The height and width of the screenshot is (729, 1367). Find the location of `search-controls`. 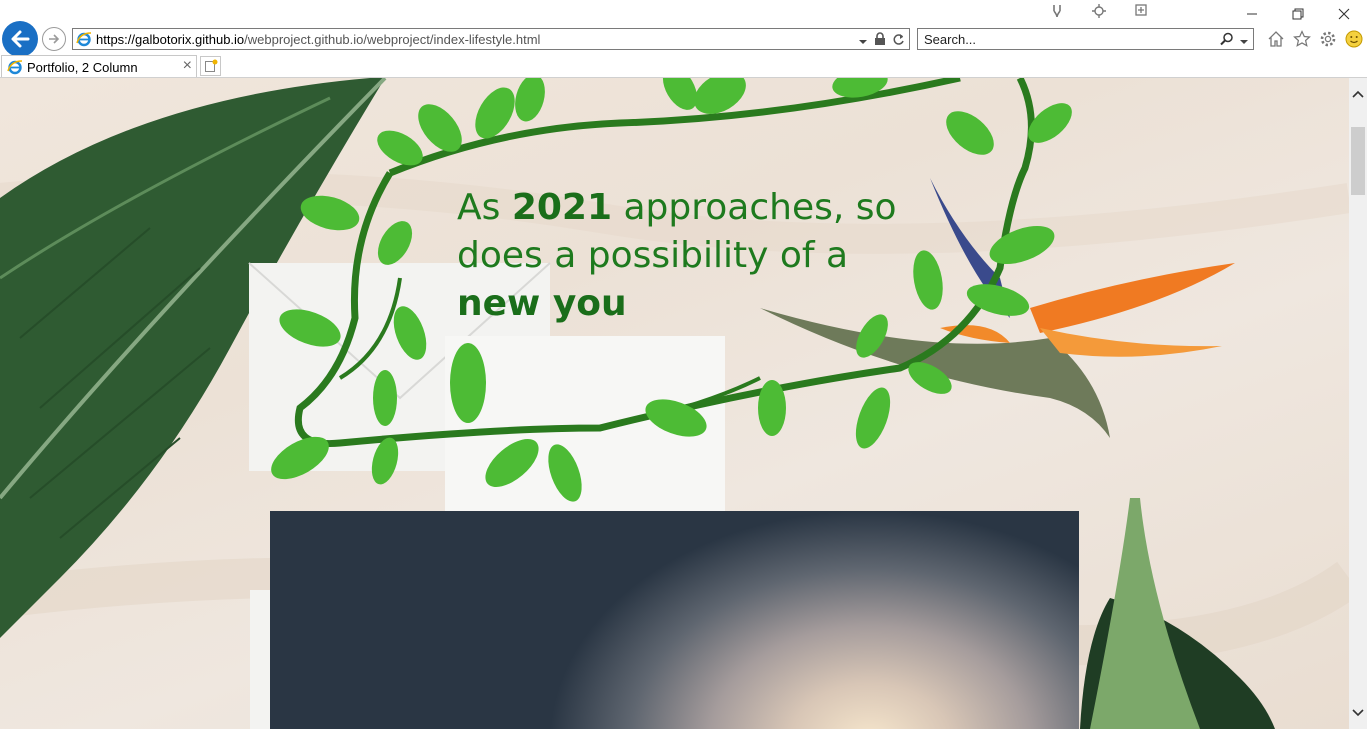

search-controls is located at coordinates (1234, 41).